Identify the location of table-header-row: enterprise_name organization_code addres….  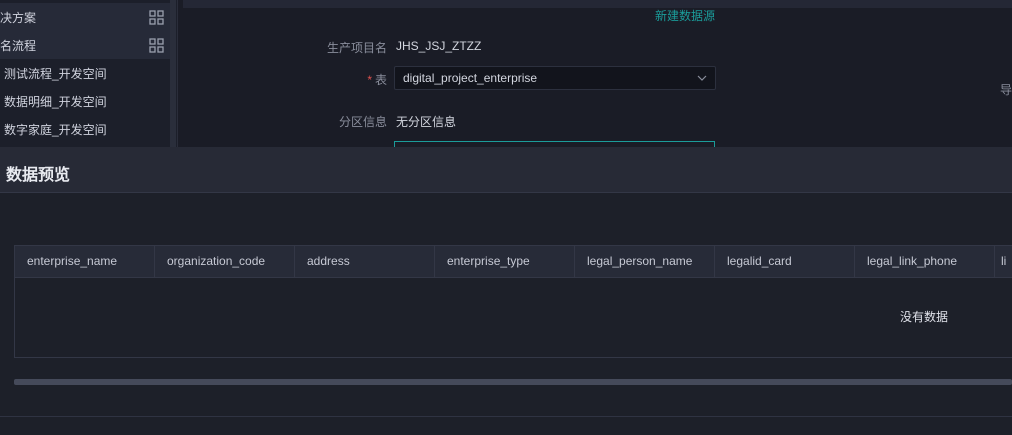
(513, 262).